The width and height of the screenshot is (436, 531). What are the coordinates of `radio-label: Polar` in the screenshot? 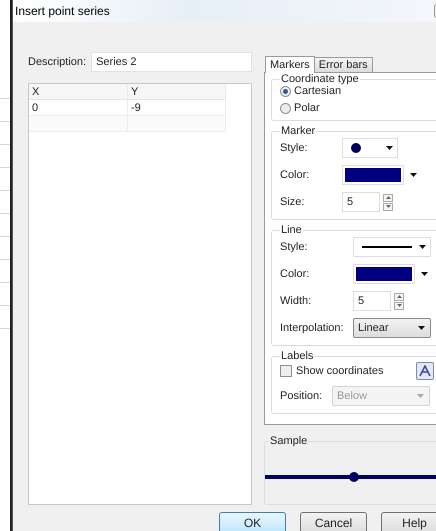 It's located at (307, 108).